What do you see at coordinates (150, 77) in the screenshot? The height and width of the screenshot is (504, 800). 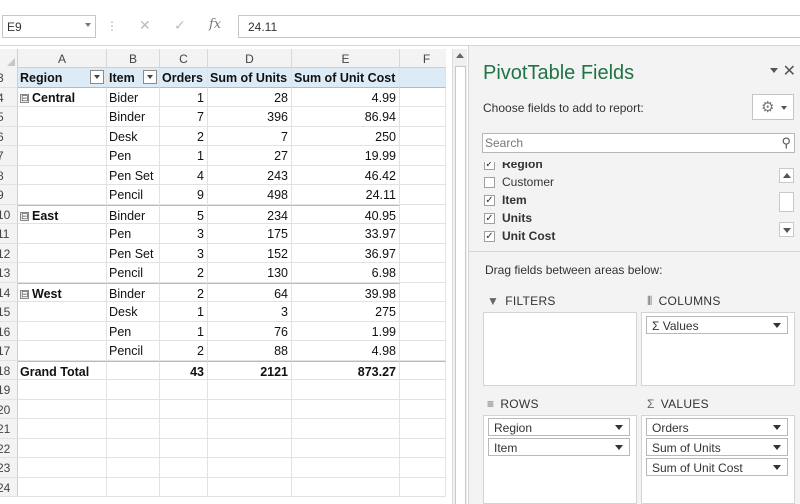 I see `filter-dropdown-button` at bounding box center [150, 77].